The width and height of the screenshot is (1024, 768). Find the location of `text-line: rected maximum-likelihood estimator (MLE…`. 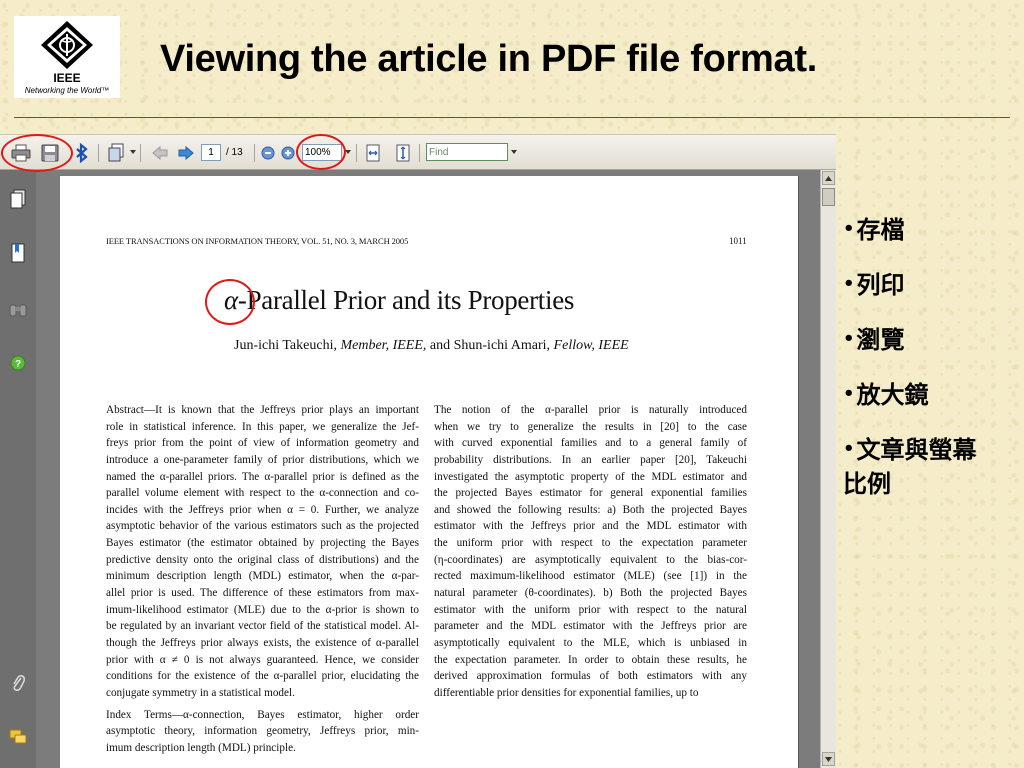

text-line: rected maximum-likelihood estimator (MLE… is located at coordinates (590, 576).